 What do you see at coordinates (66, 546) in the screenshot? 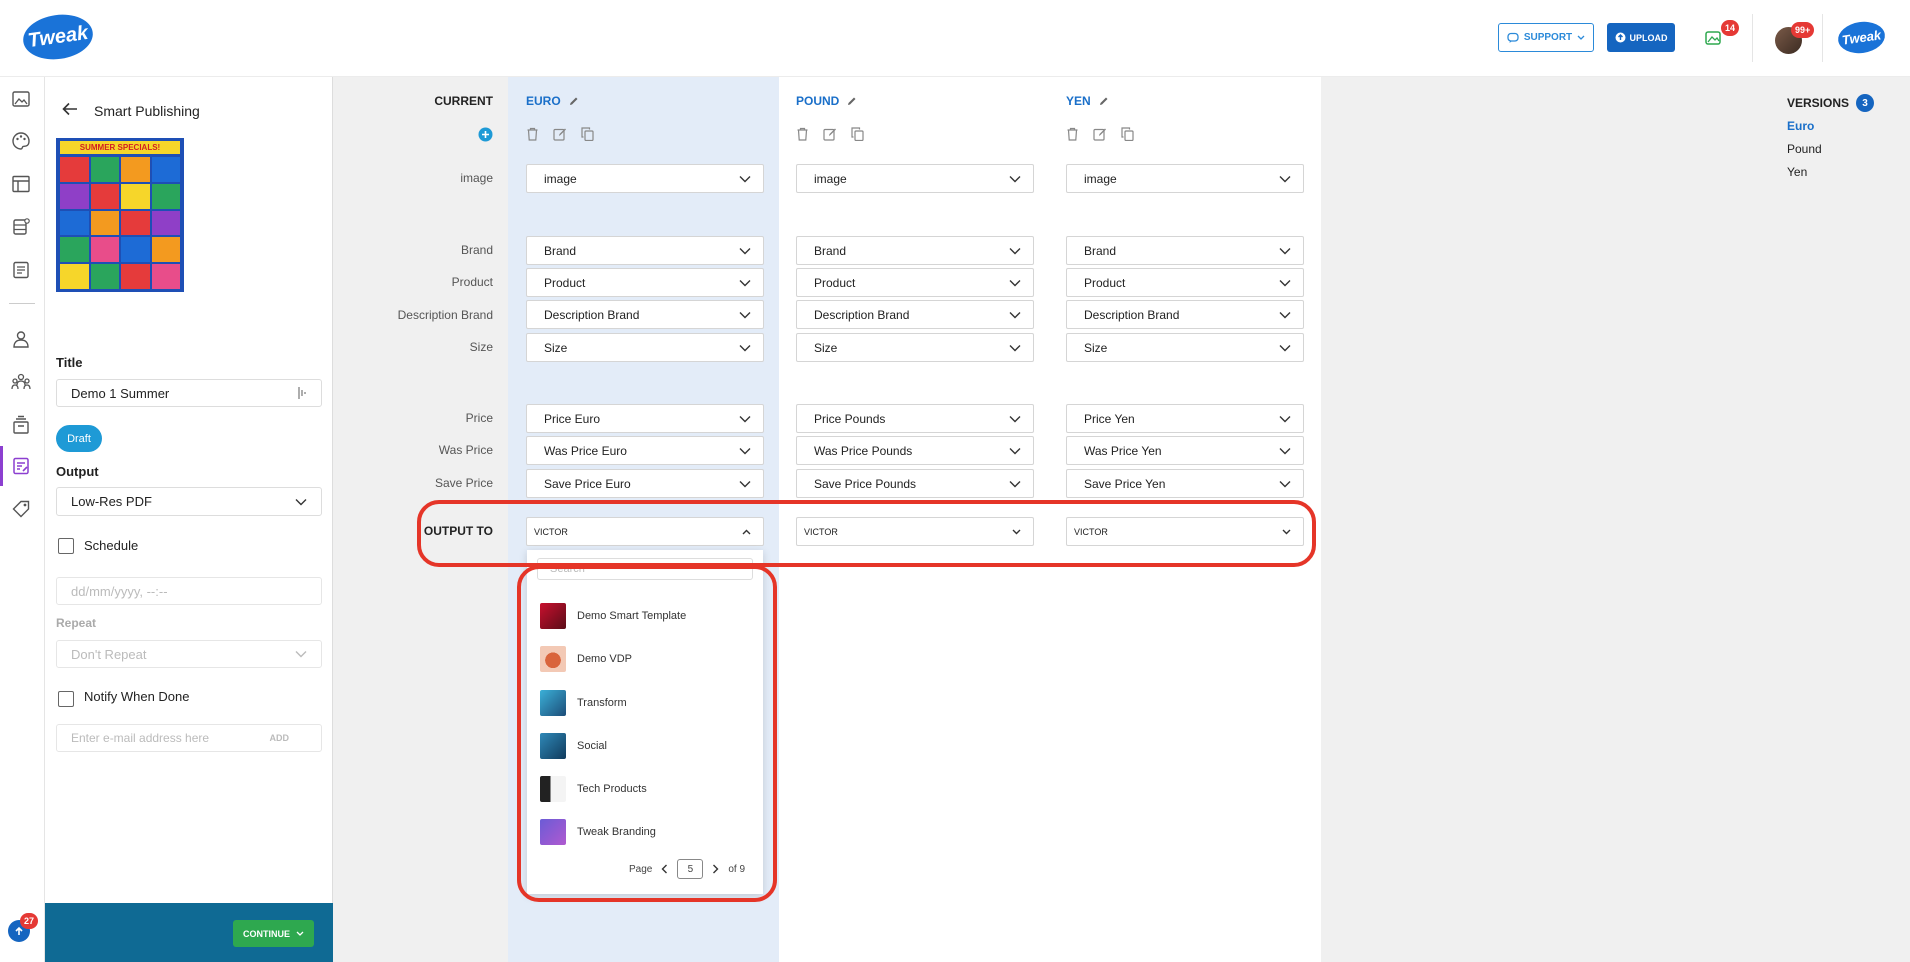
I see `schedule-checkbox` at bounding box center [66, 546].